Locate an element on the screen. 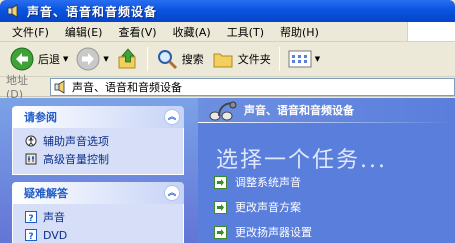 Image resolution: width=455 pixels, height=243 pixels. forward-button: ▼ is located at coordinates (92, 59).